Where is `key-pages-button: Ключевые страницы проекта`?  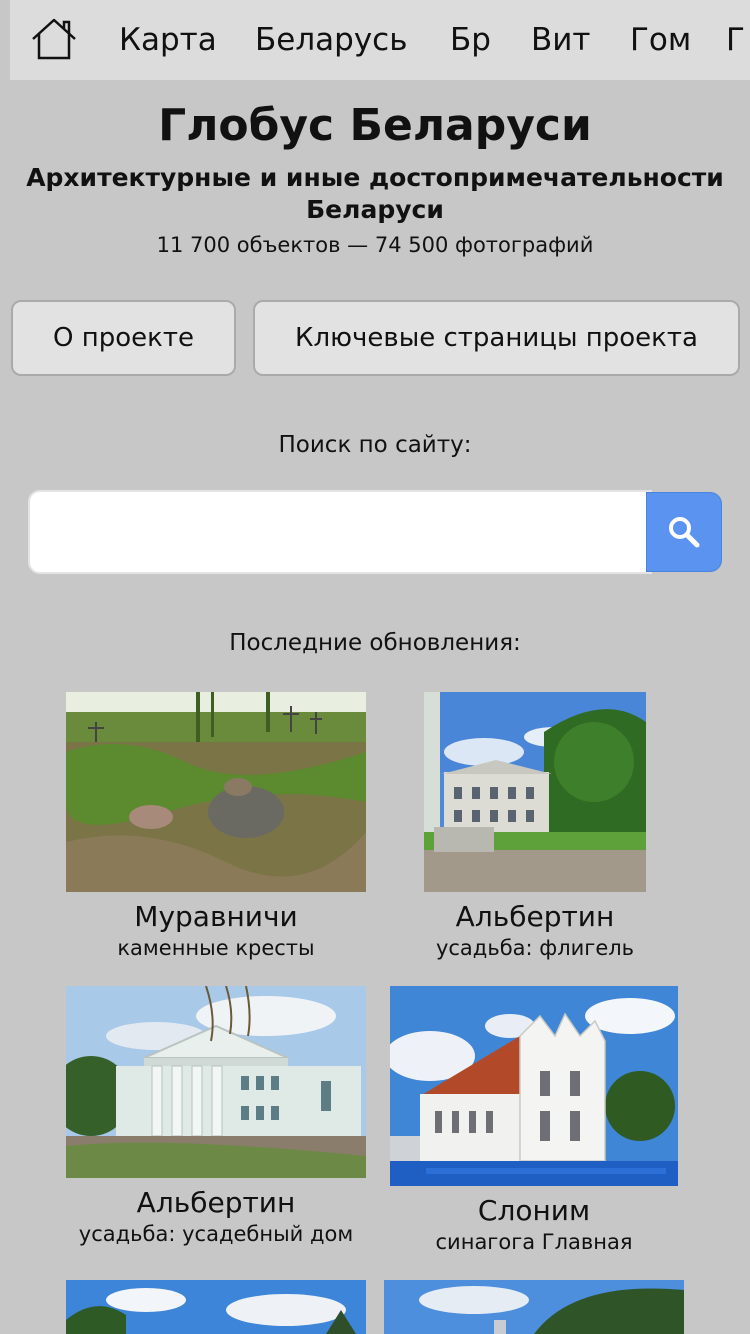 key-pages-button: Ключевые страницы проекта is located at coordinates (496, 338).